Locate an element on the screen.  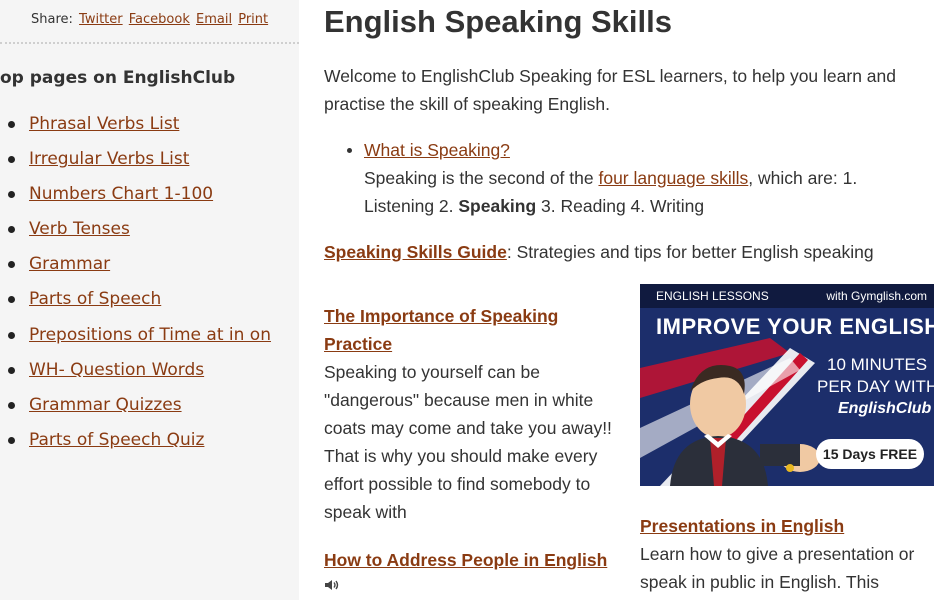
presentations-link: Presentations in English is located at coordinates (742, 526).